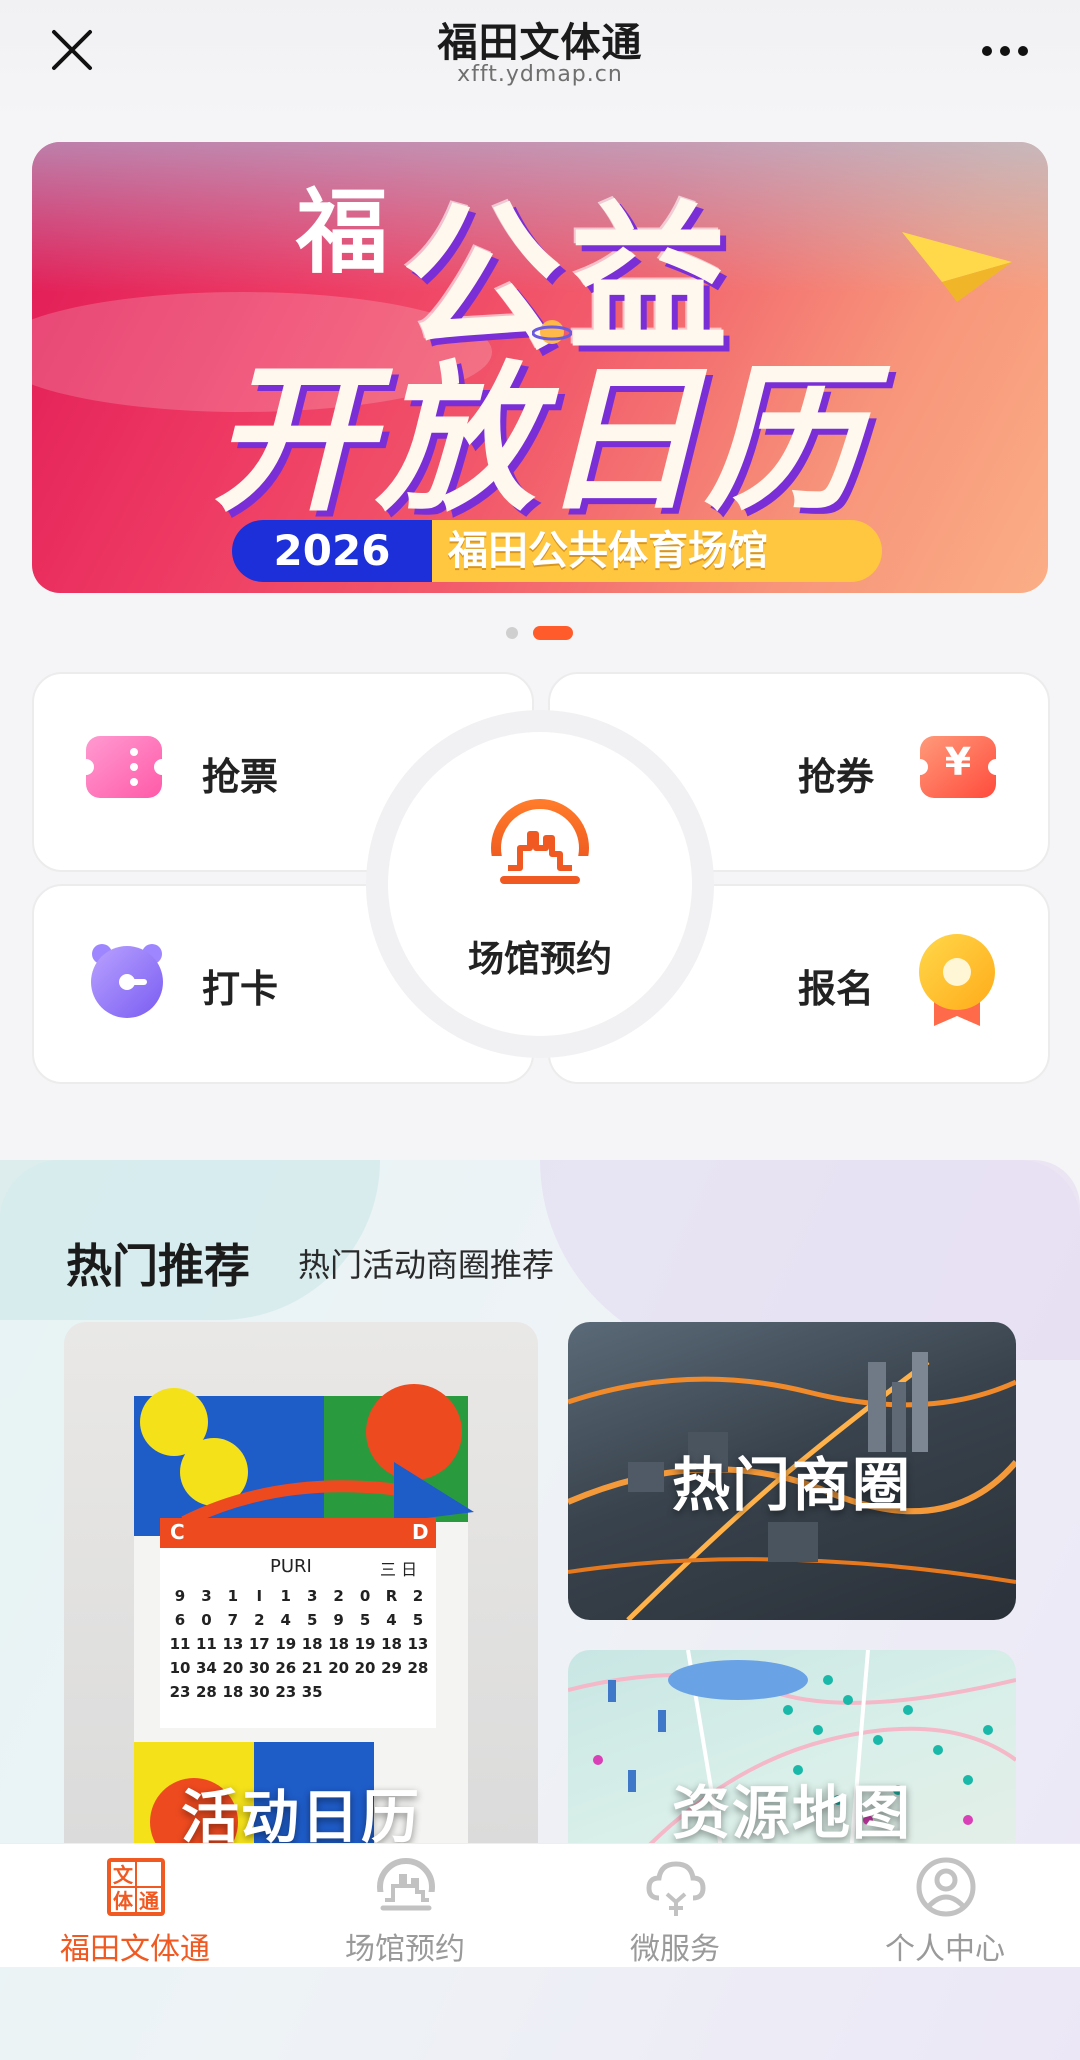 This screenshot has height=2060, width=1080. I want to click on calendar-cell: I, so click(259, 1596).